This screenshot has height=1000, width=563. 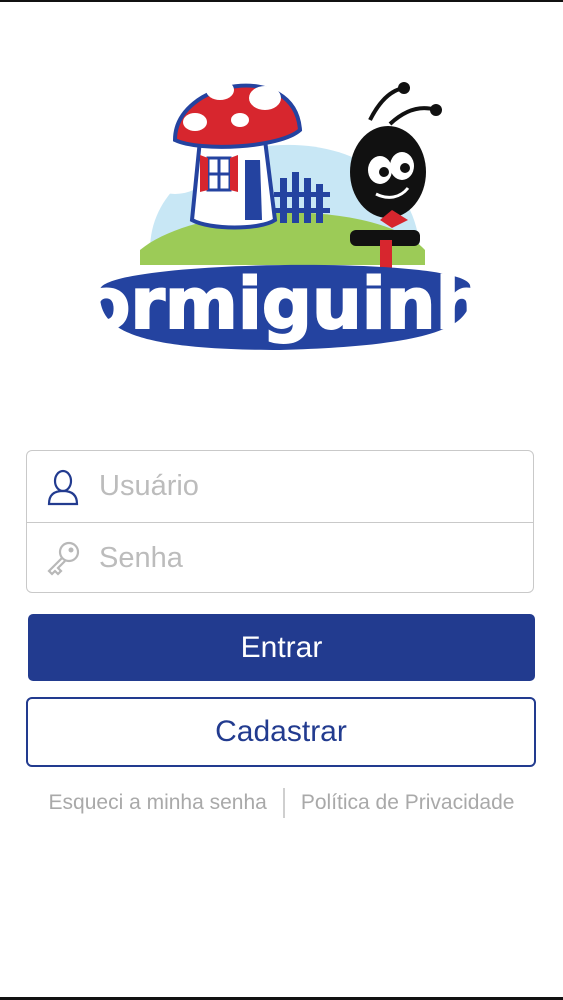 I want to click on login-form, so click(x=280, y=521).